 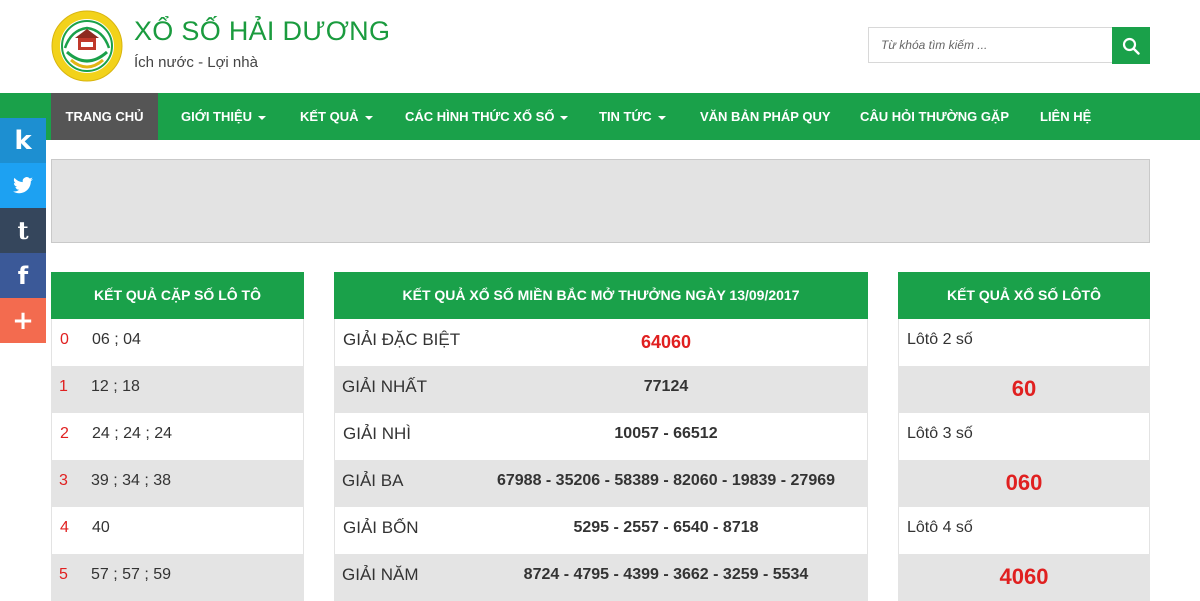 What do you see at coordinates (601, 436) in the screenshot?
I see `table-row: GIẢI NHÌ 10057 - 66512` at bounding box center [601, 436].